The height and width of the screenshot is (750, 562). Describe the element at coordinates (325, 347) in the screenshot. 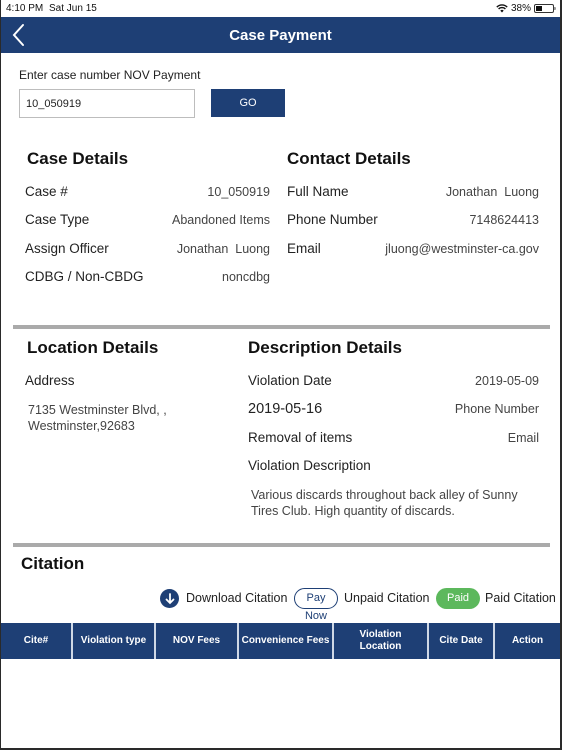

I see `description-details-heading: Description Details` at that location.